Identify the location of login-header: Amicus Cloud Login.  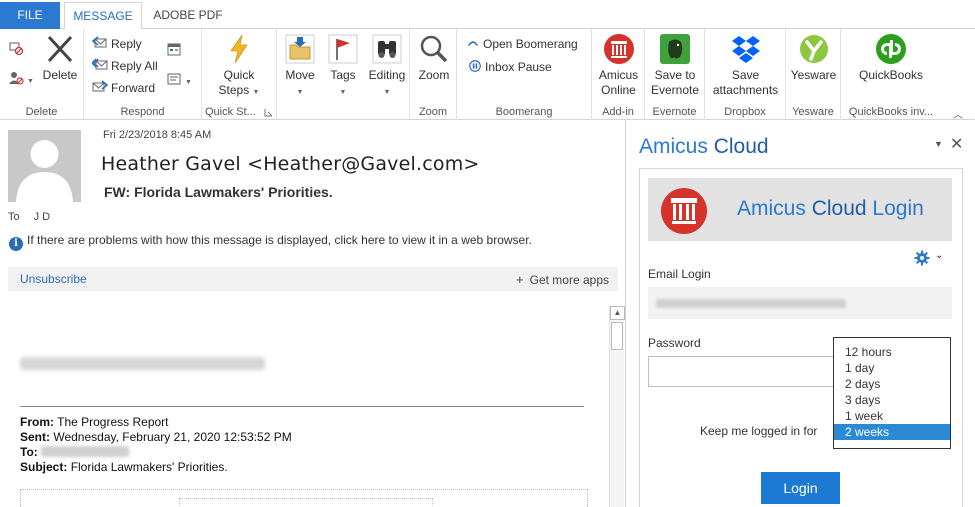
(800, 209).